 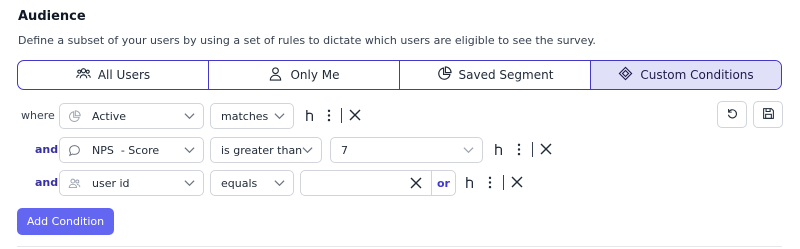 I want to click on save-icon, so click(x=768, y=114).